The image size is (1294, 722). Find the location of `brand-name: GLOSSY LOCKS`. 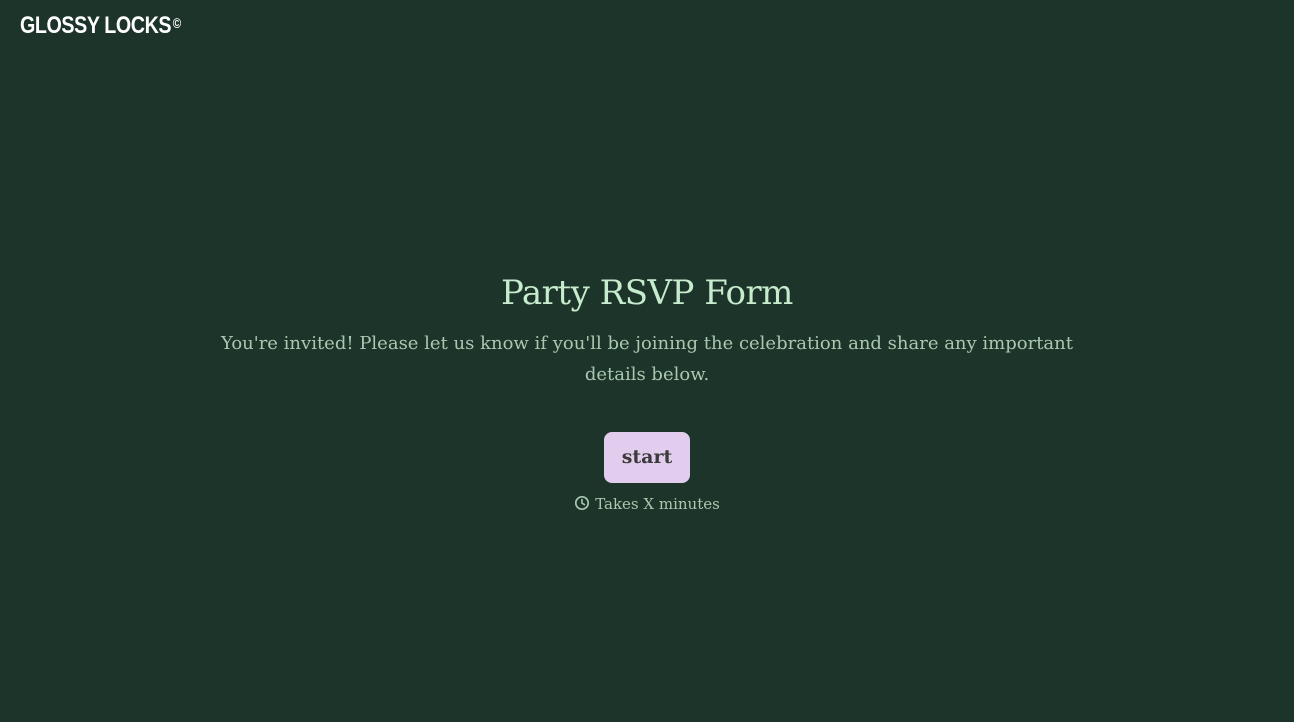

brand-name: GLOSSY LOCKS is located at coordinates (96, 25).